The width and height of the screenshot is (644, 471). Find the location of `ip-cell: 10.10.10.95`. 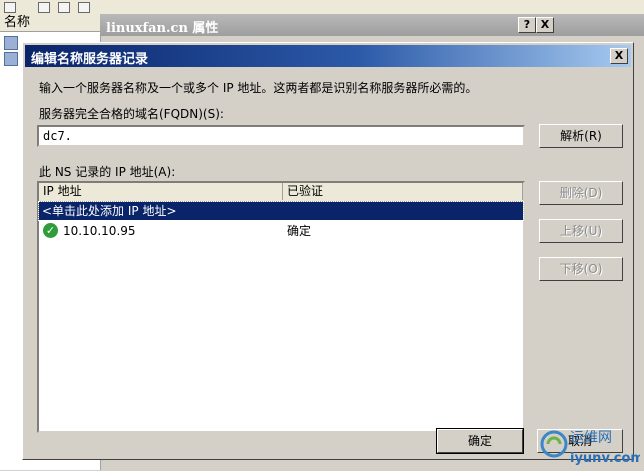

ip-cell: 10.10.10.95 is located at coordinates (99, 231).